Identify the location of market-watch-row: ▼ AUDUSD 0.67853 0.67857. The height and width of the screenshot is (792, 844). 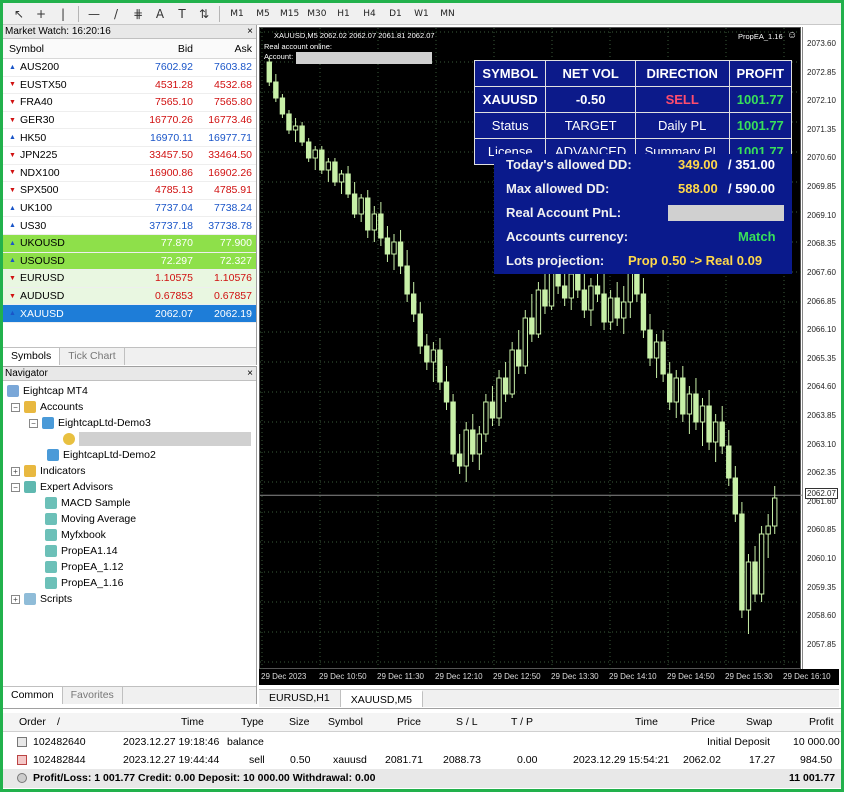
(129, 296).